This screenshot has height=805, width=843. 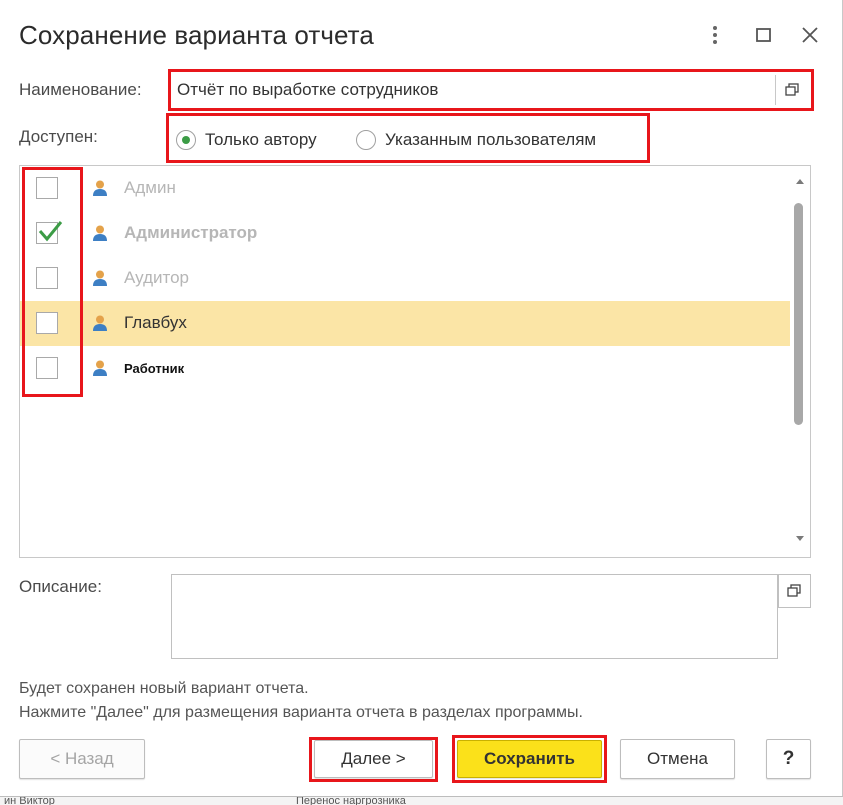 What do you see at coordinates (800, 538) in the screenshot?
I see `scroll-down-icon` at bounding box center [800, 538].